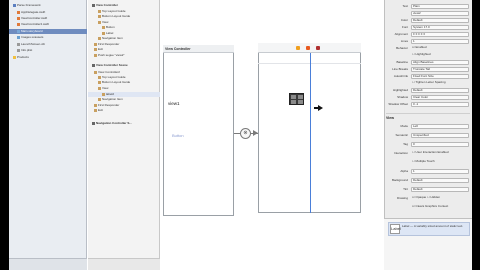 The image size is (480, 270). Describe the element at coordinates (402, 198) in the screenshot. I see `inspector-row-key: Drawing` at that location.